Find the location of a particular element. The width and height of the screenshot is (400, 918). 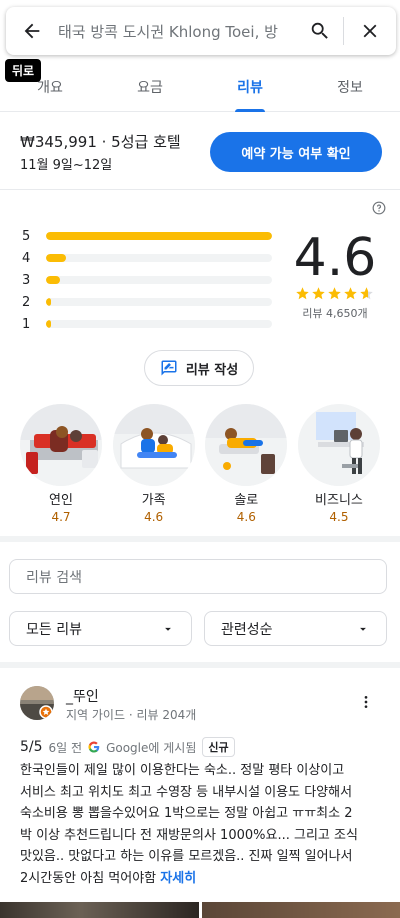

review-line: 한국인들이 제일 많이 이용한다는 숙소.. 정말 평타 이상이고 is located at coordinates (182, 770).